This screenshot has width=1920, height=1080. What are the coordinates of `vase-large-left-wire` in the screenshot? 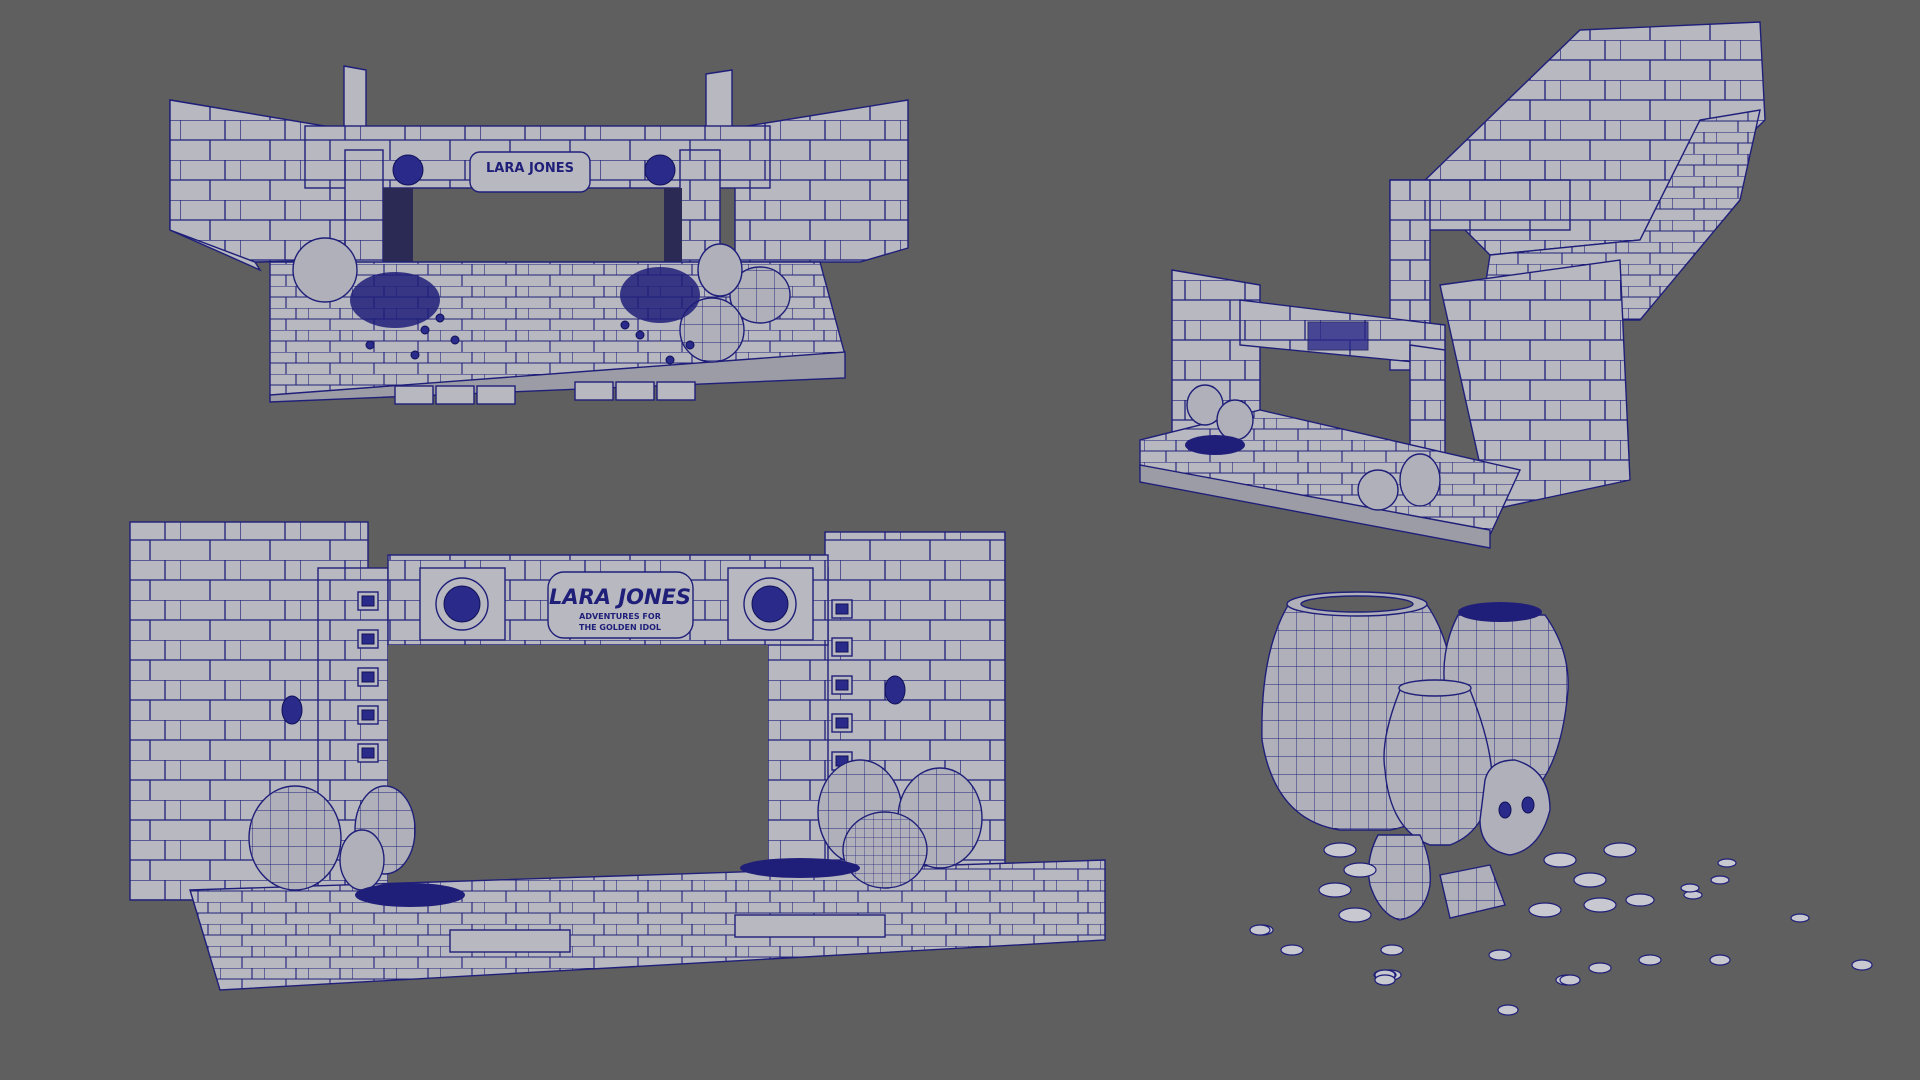 It's located at (295, 838).